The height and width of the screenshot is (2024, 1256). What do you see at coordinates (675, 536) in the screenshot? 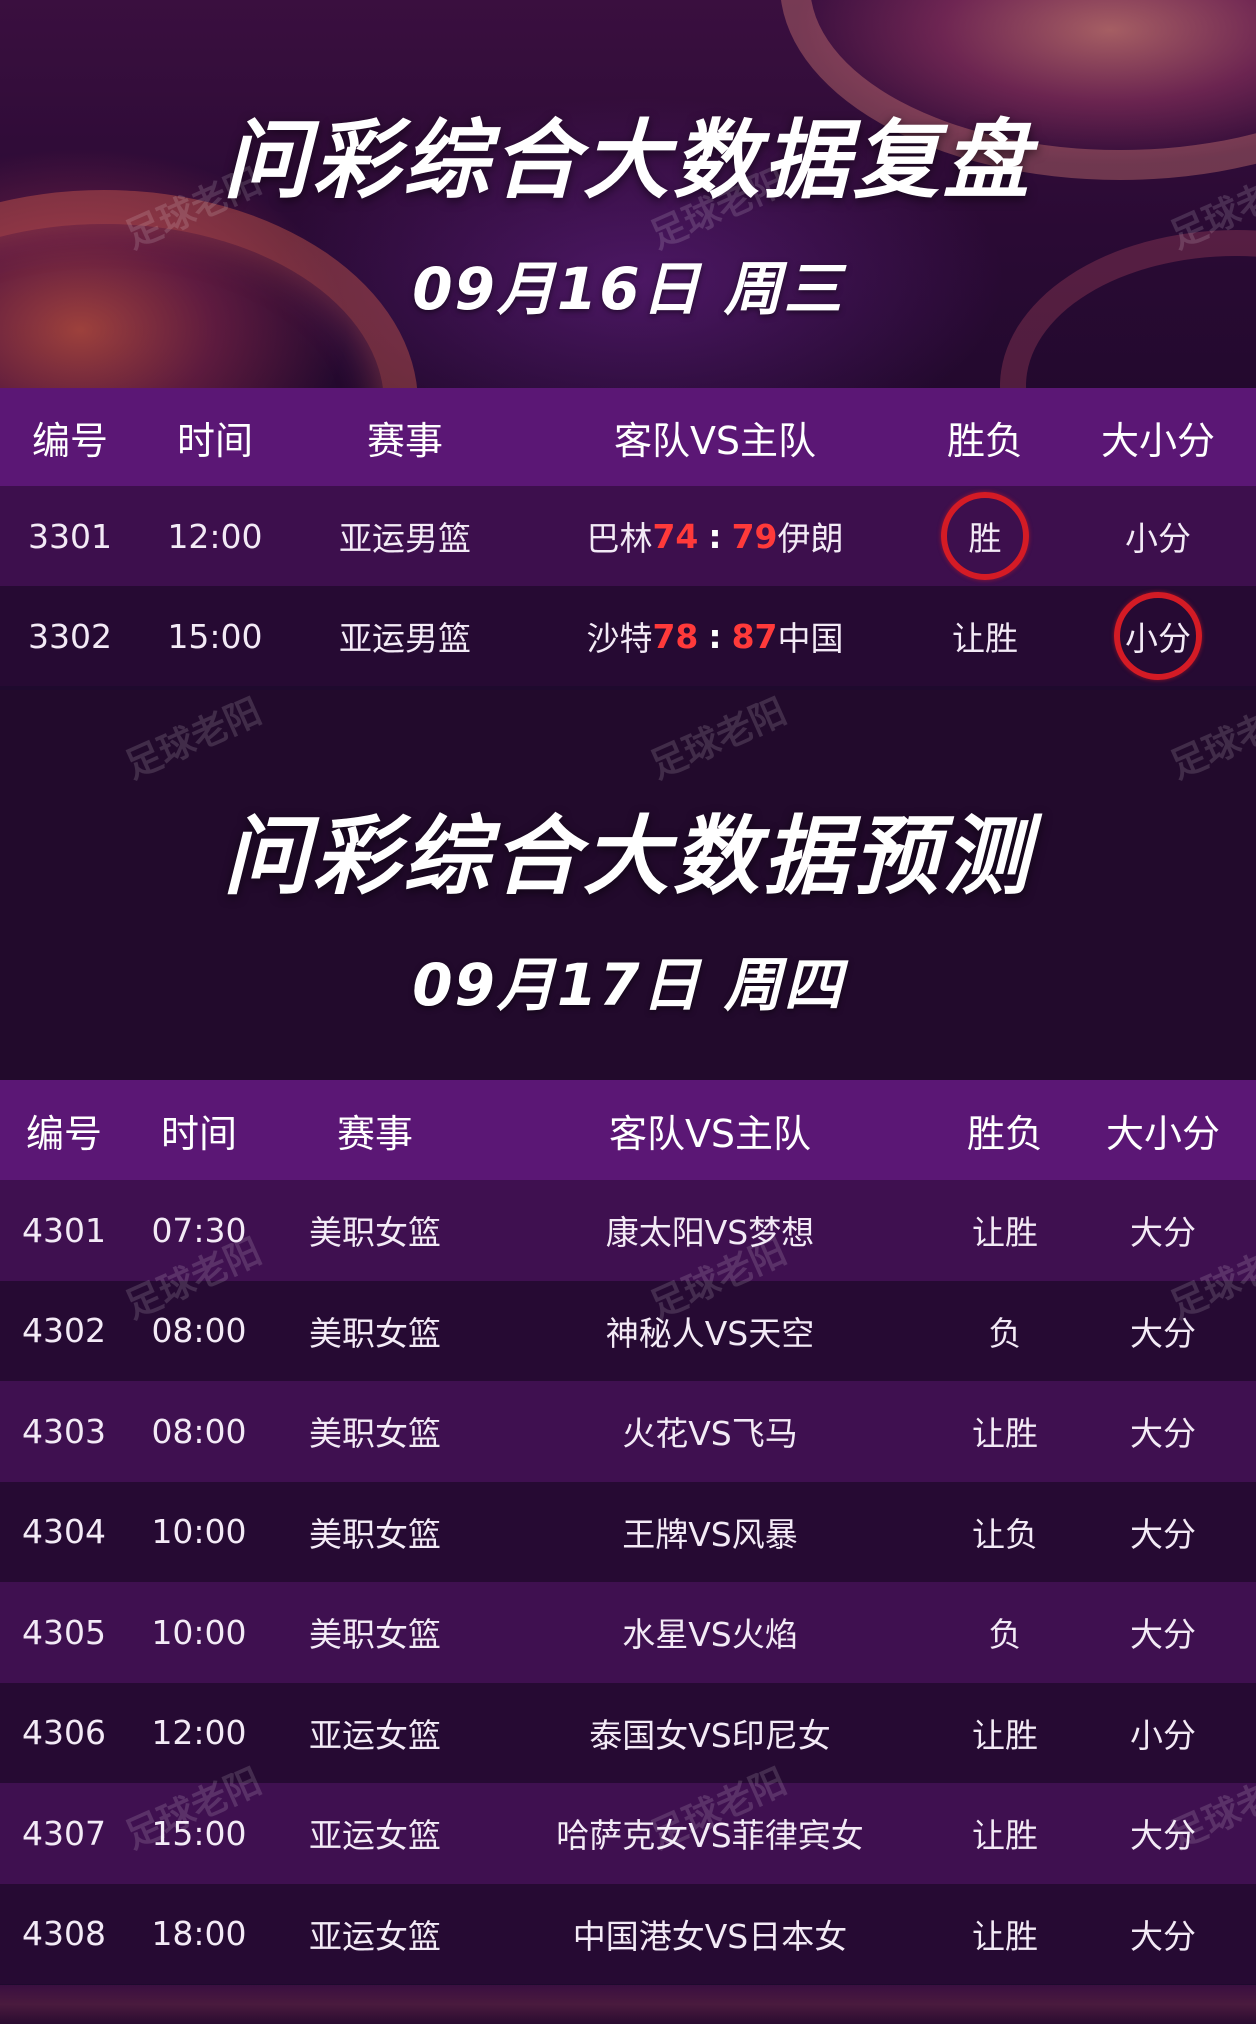
I see `away-score: 74` at bounding box center [675, 536].